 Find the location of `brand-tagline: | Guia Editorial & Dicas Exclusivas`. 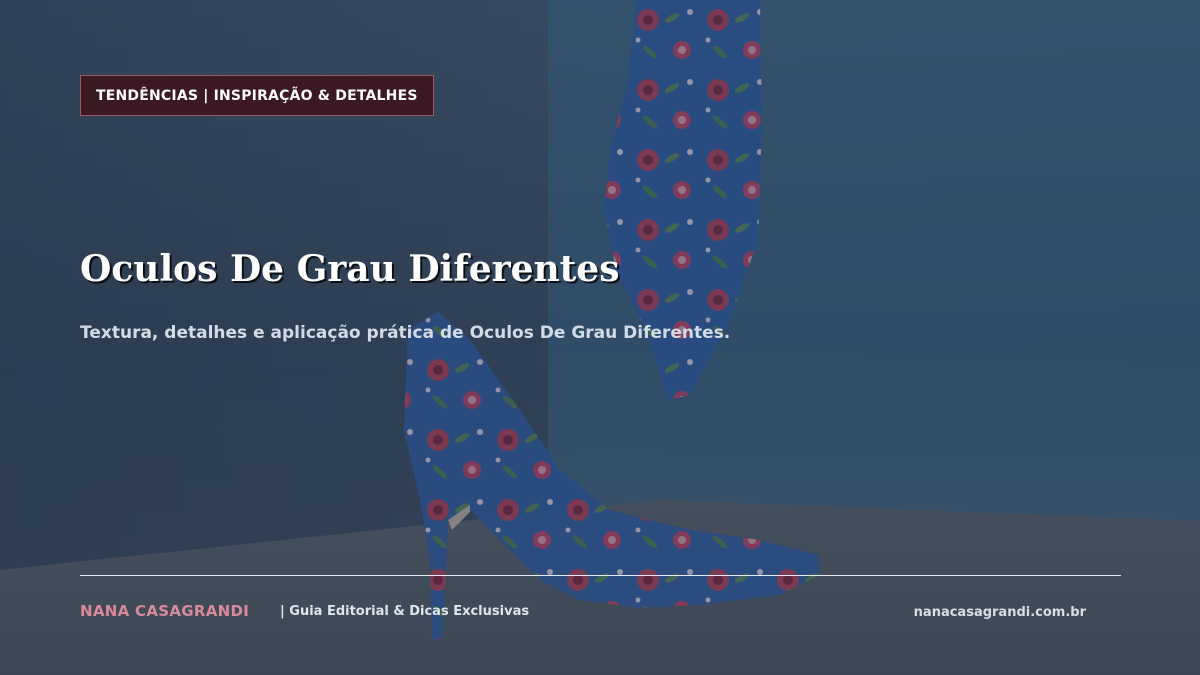

brand-tagline: | Guia Editorial & Dicas Exclusivas is located at coordinates (405, 611).